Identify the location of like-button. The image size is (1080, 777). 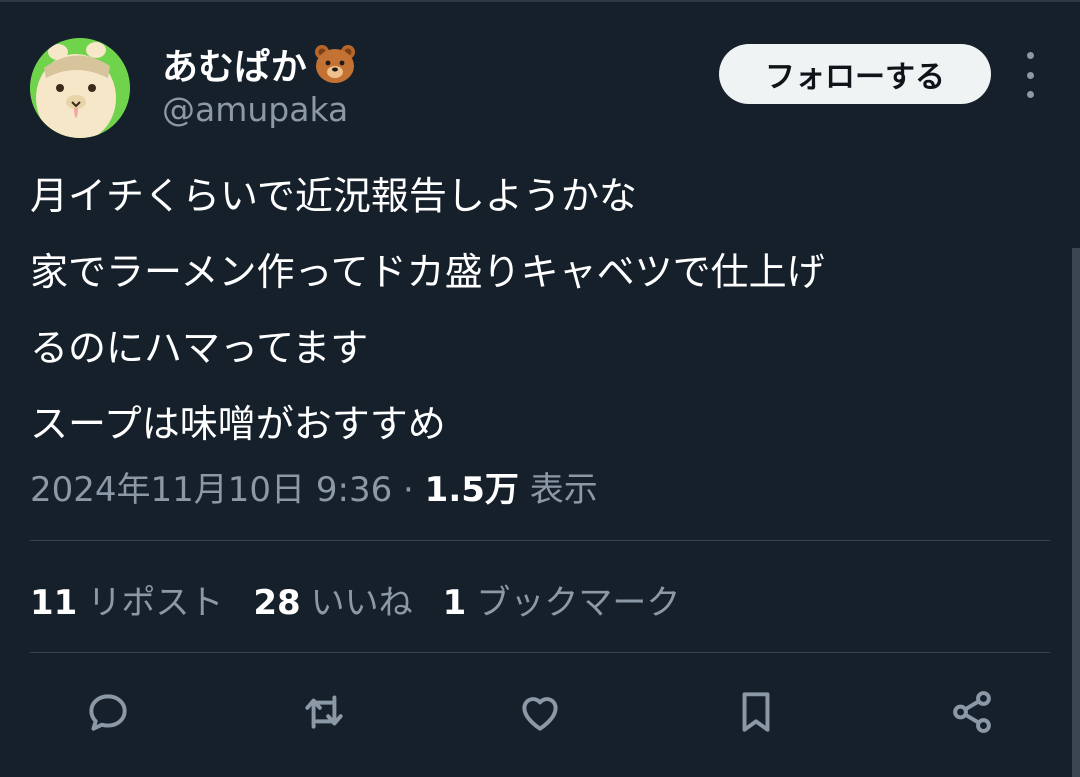
(540, 712).